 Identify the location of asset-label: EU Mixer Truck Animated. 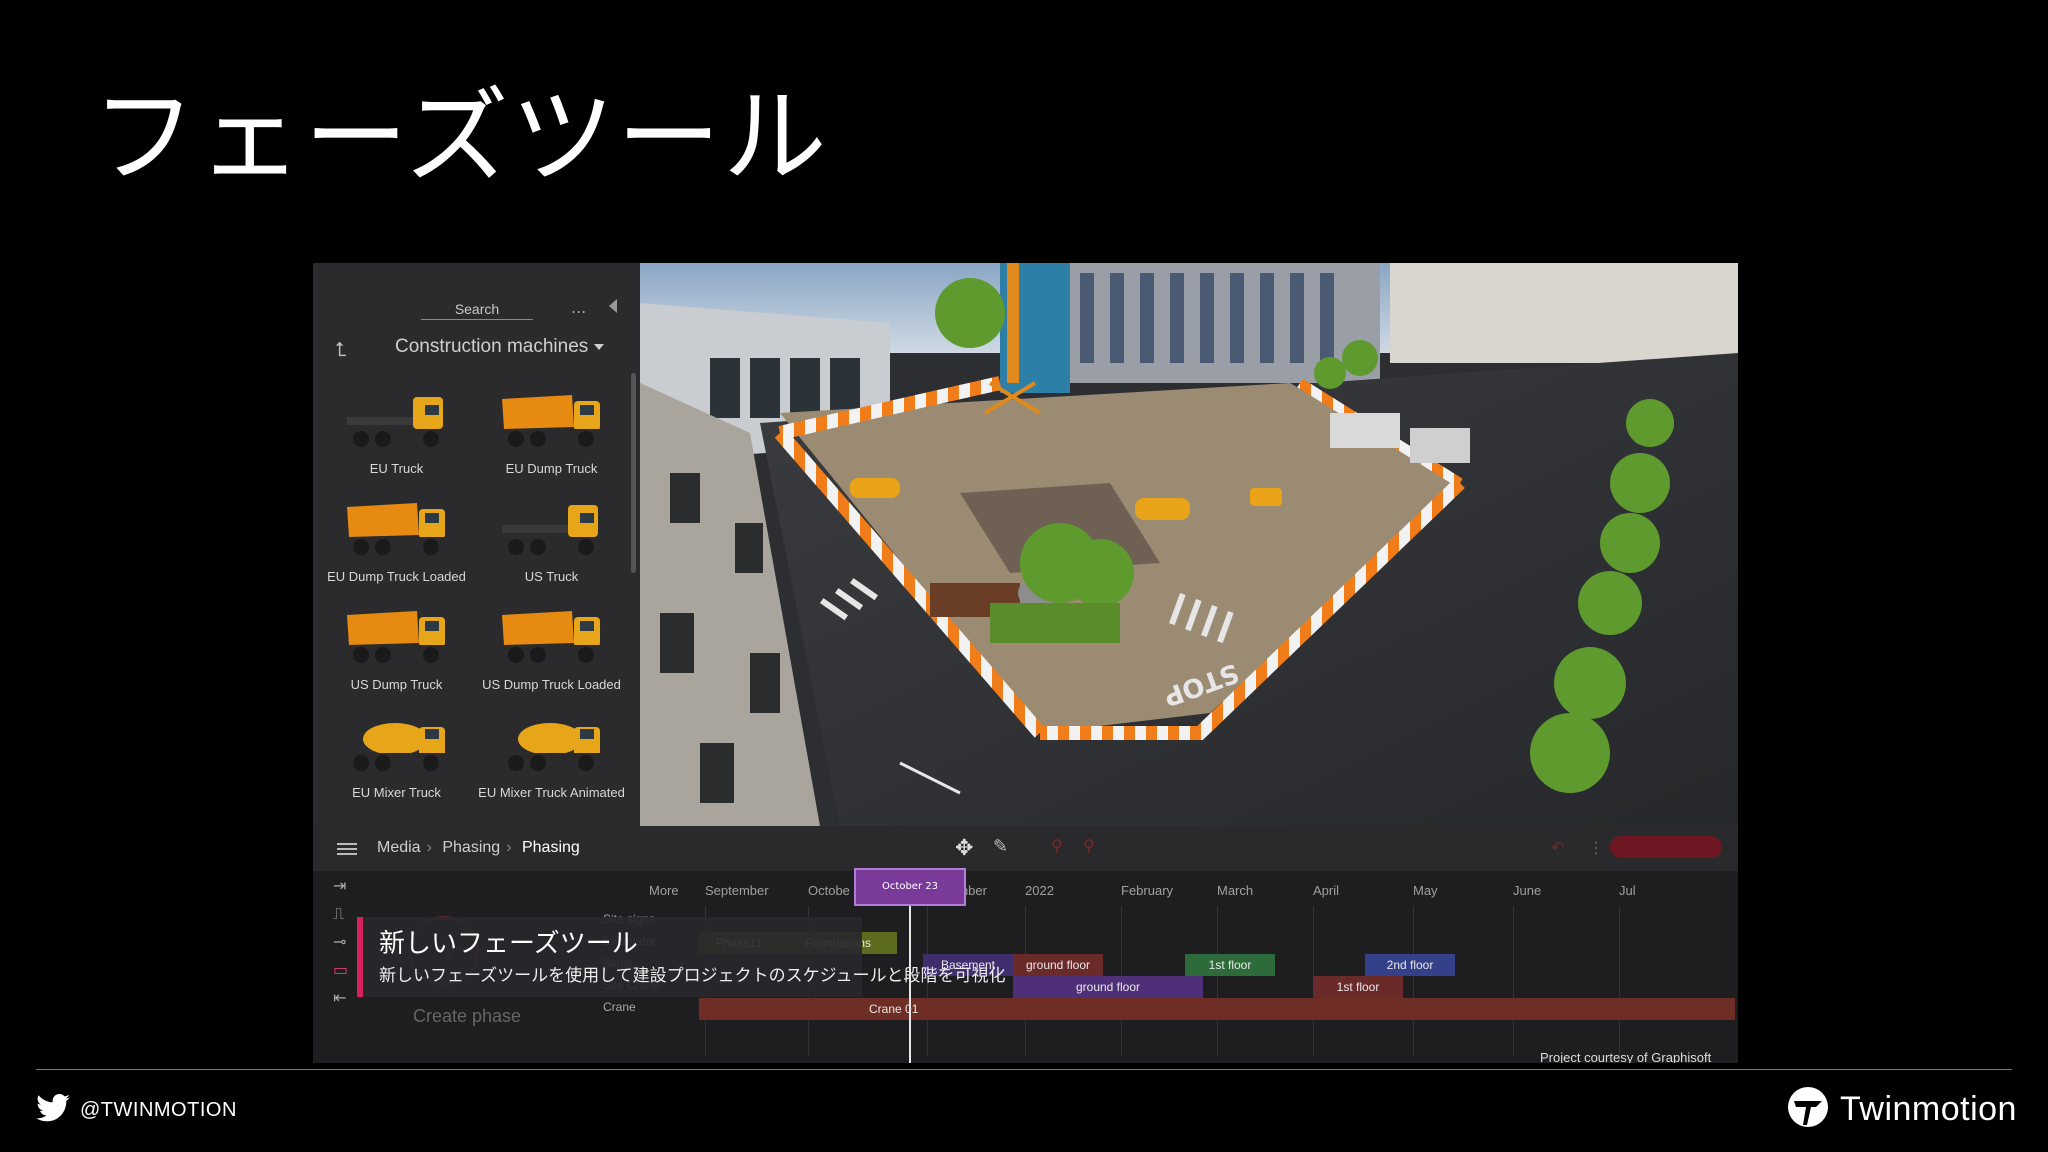
(551, 792).